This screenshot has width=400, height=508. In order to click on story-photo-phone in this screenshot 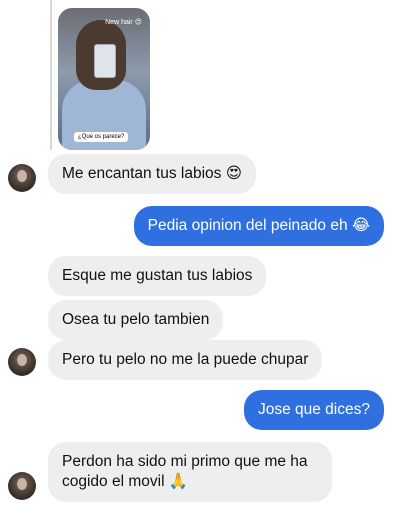, I will do `click(105, 61)`.